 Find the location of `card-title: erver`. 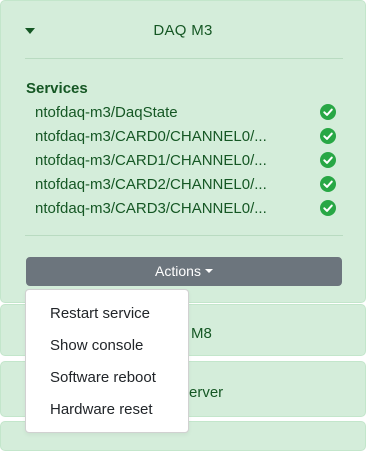

card-title: erver is located at coordinates (206, 392).